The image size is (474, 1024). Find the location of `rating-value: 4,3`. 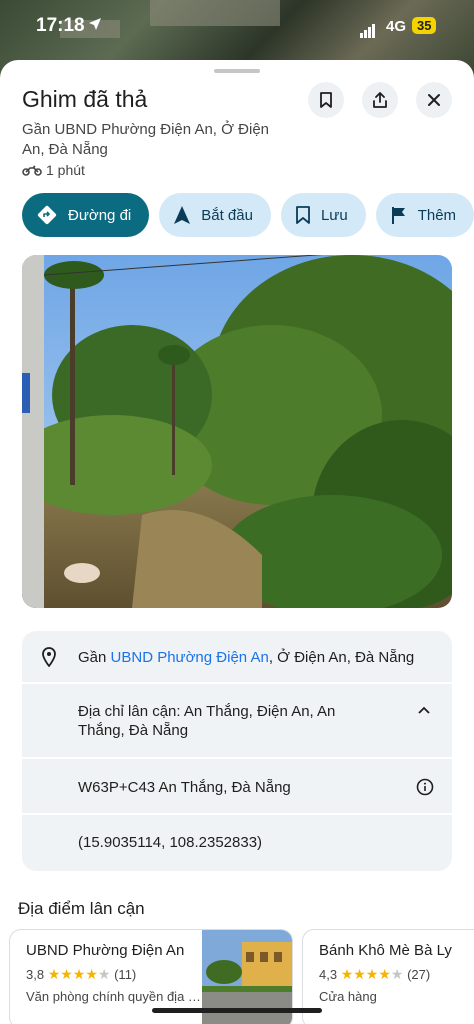

rating-value: 4,3 is located at coordinates (328, 974).